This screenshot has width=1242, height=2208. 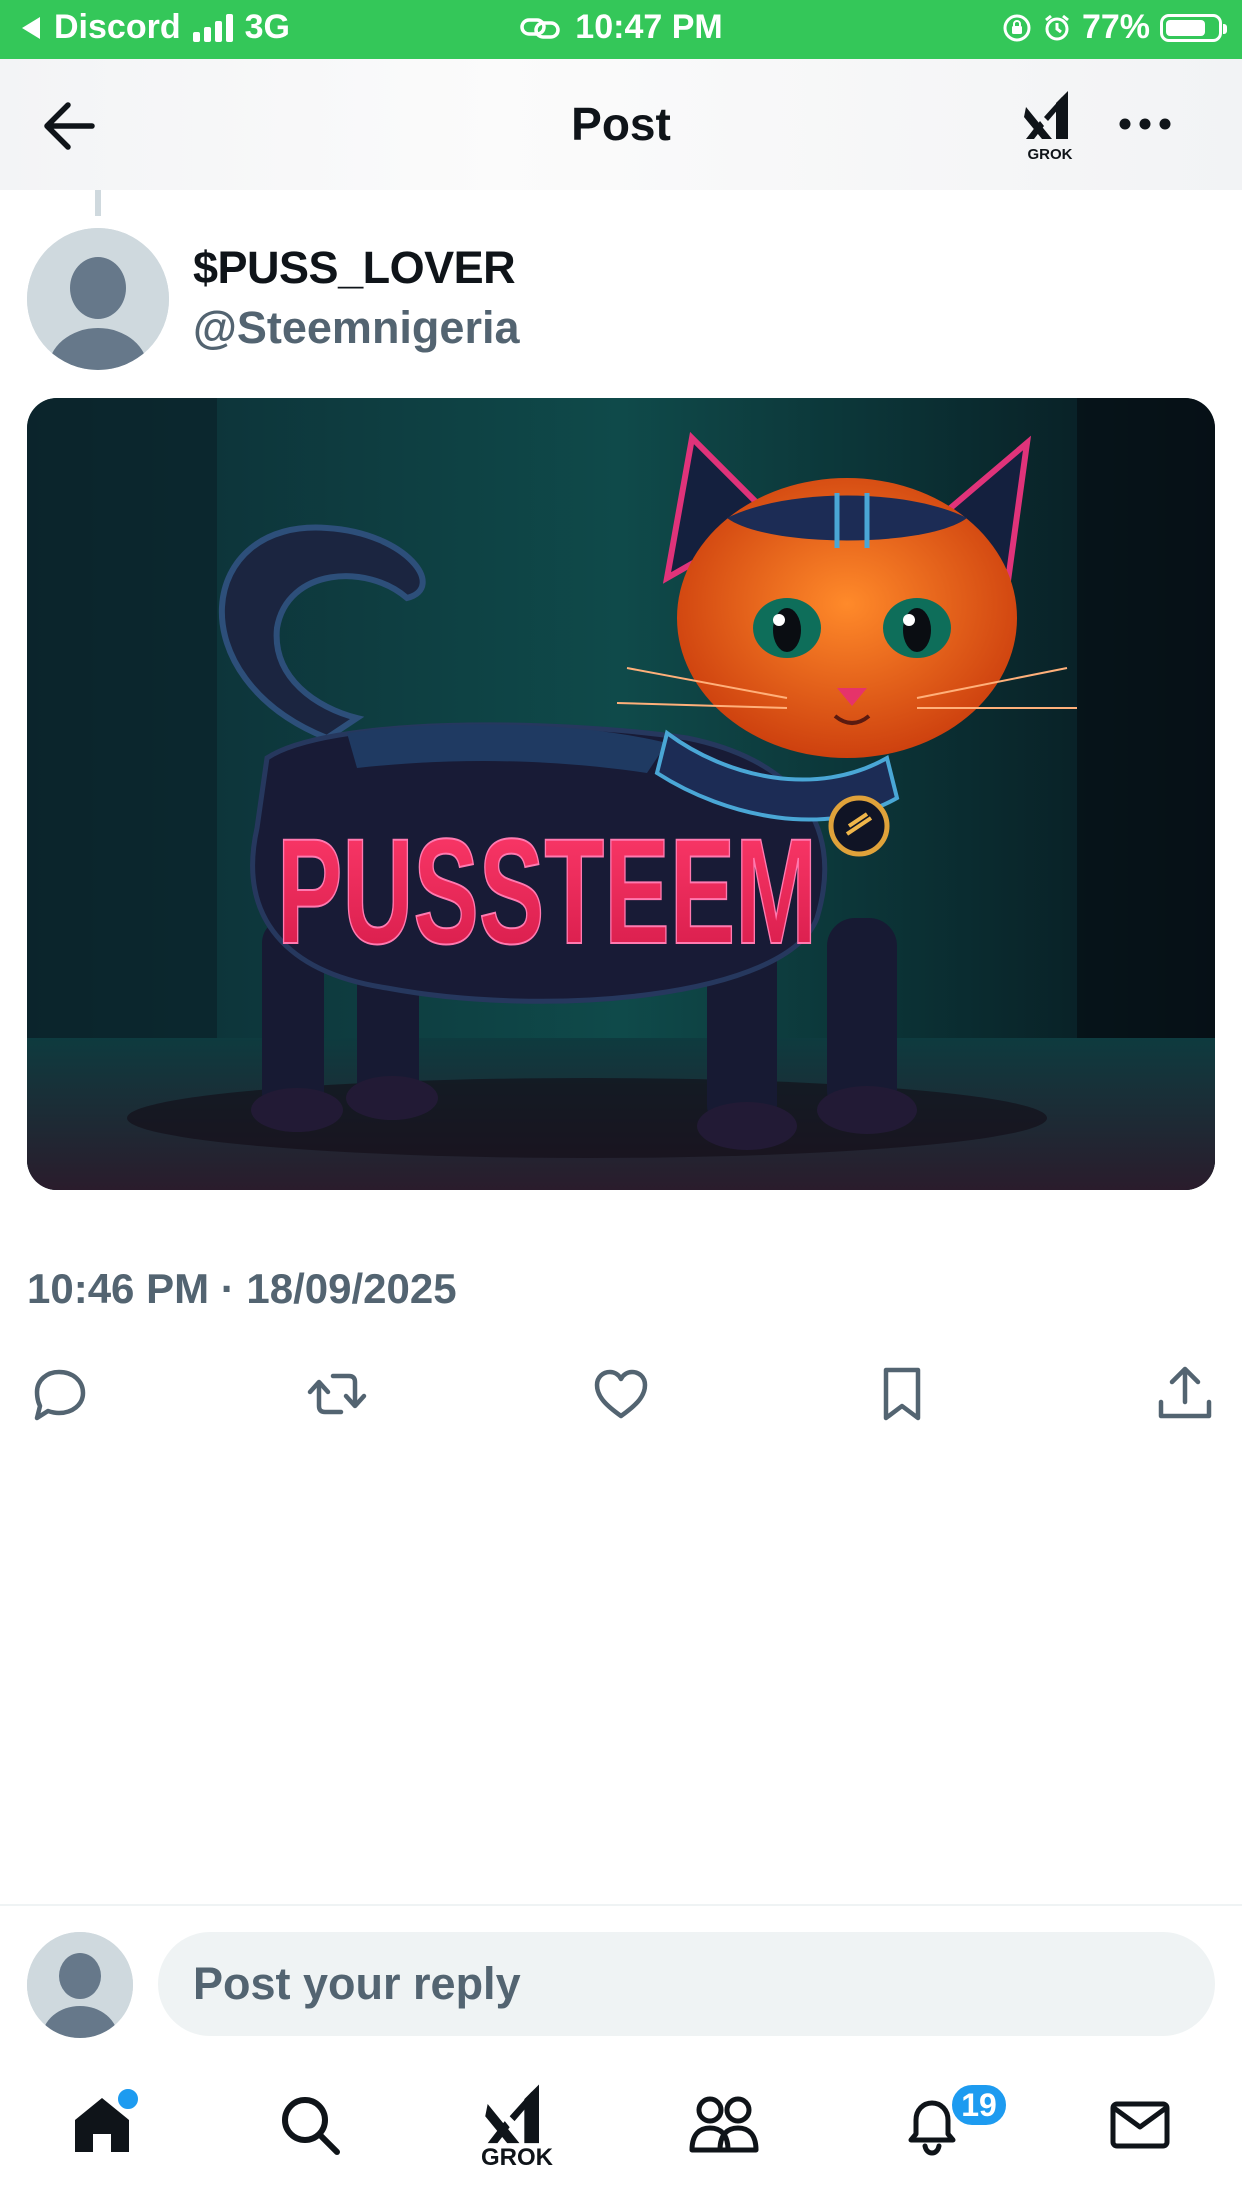 I want to click on author-avatar, so click(x=98, y=299).